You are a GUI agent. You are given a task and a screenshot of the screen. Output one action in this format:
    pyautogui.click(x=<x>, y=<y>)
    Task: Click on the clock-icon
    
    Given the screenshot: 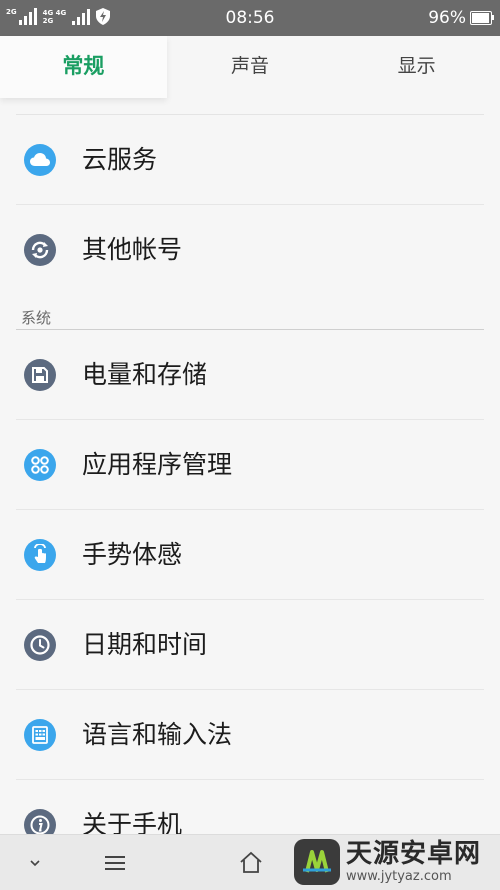 What is the action you would take?
    pyautogui.click(x=40, y=645)
    